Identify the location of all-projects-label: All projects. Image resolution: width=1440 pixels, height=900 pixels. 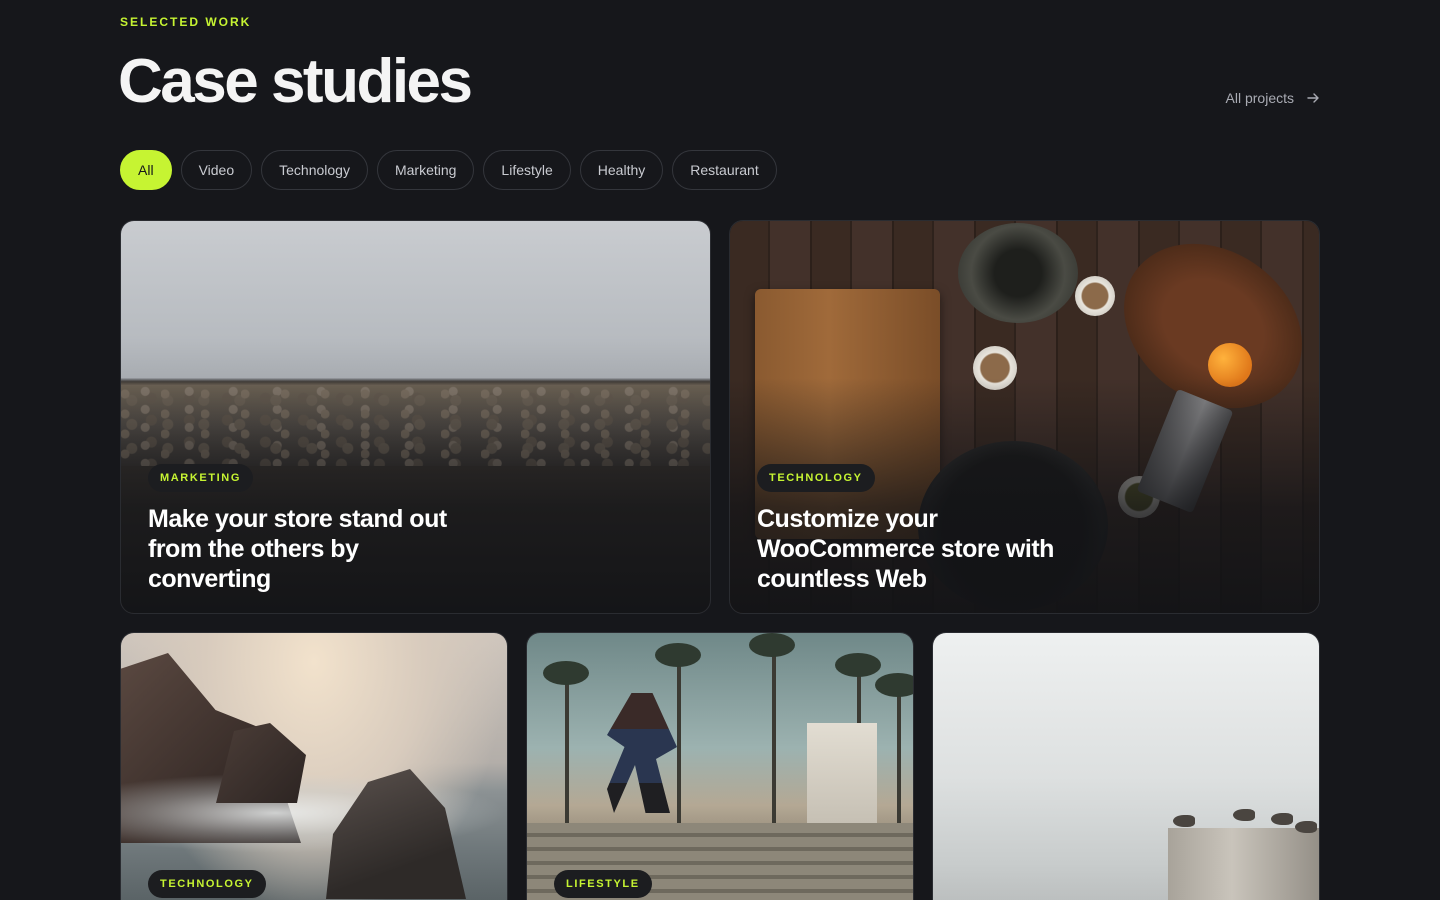
(1259, 98).